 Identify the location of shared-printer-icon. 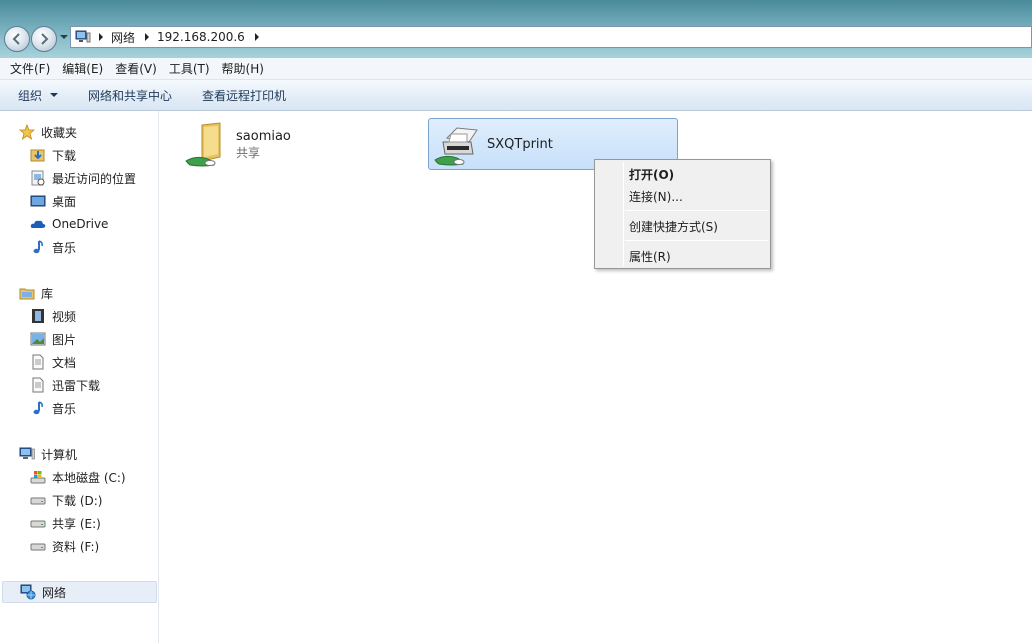
(457, 144).